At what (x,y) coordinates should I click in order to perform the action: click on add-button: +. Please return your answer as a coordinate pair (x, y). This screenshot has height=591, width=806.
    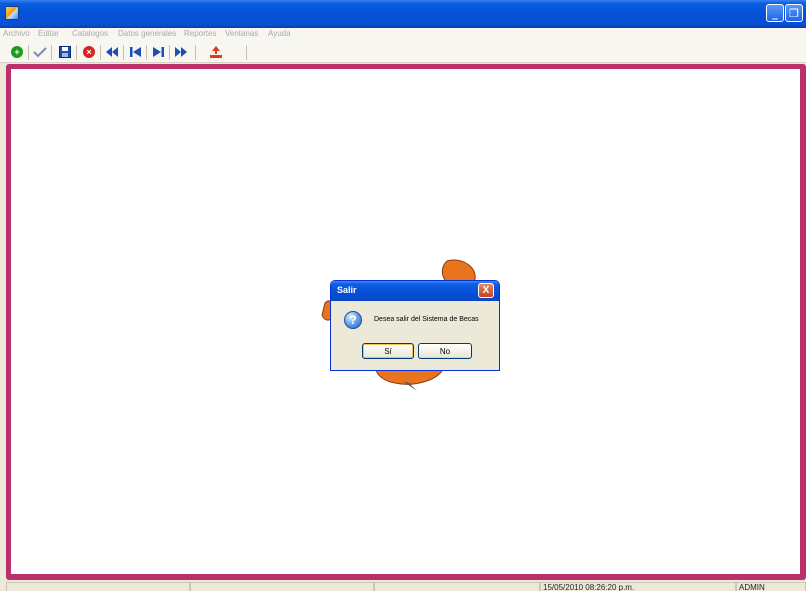
    Looking at the image, I should click on (17, 52).